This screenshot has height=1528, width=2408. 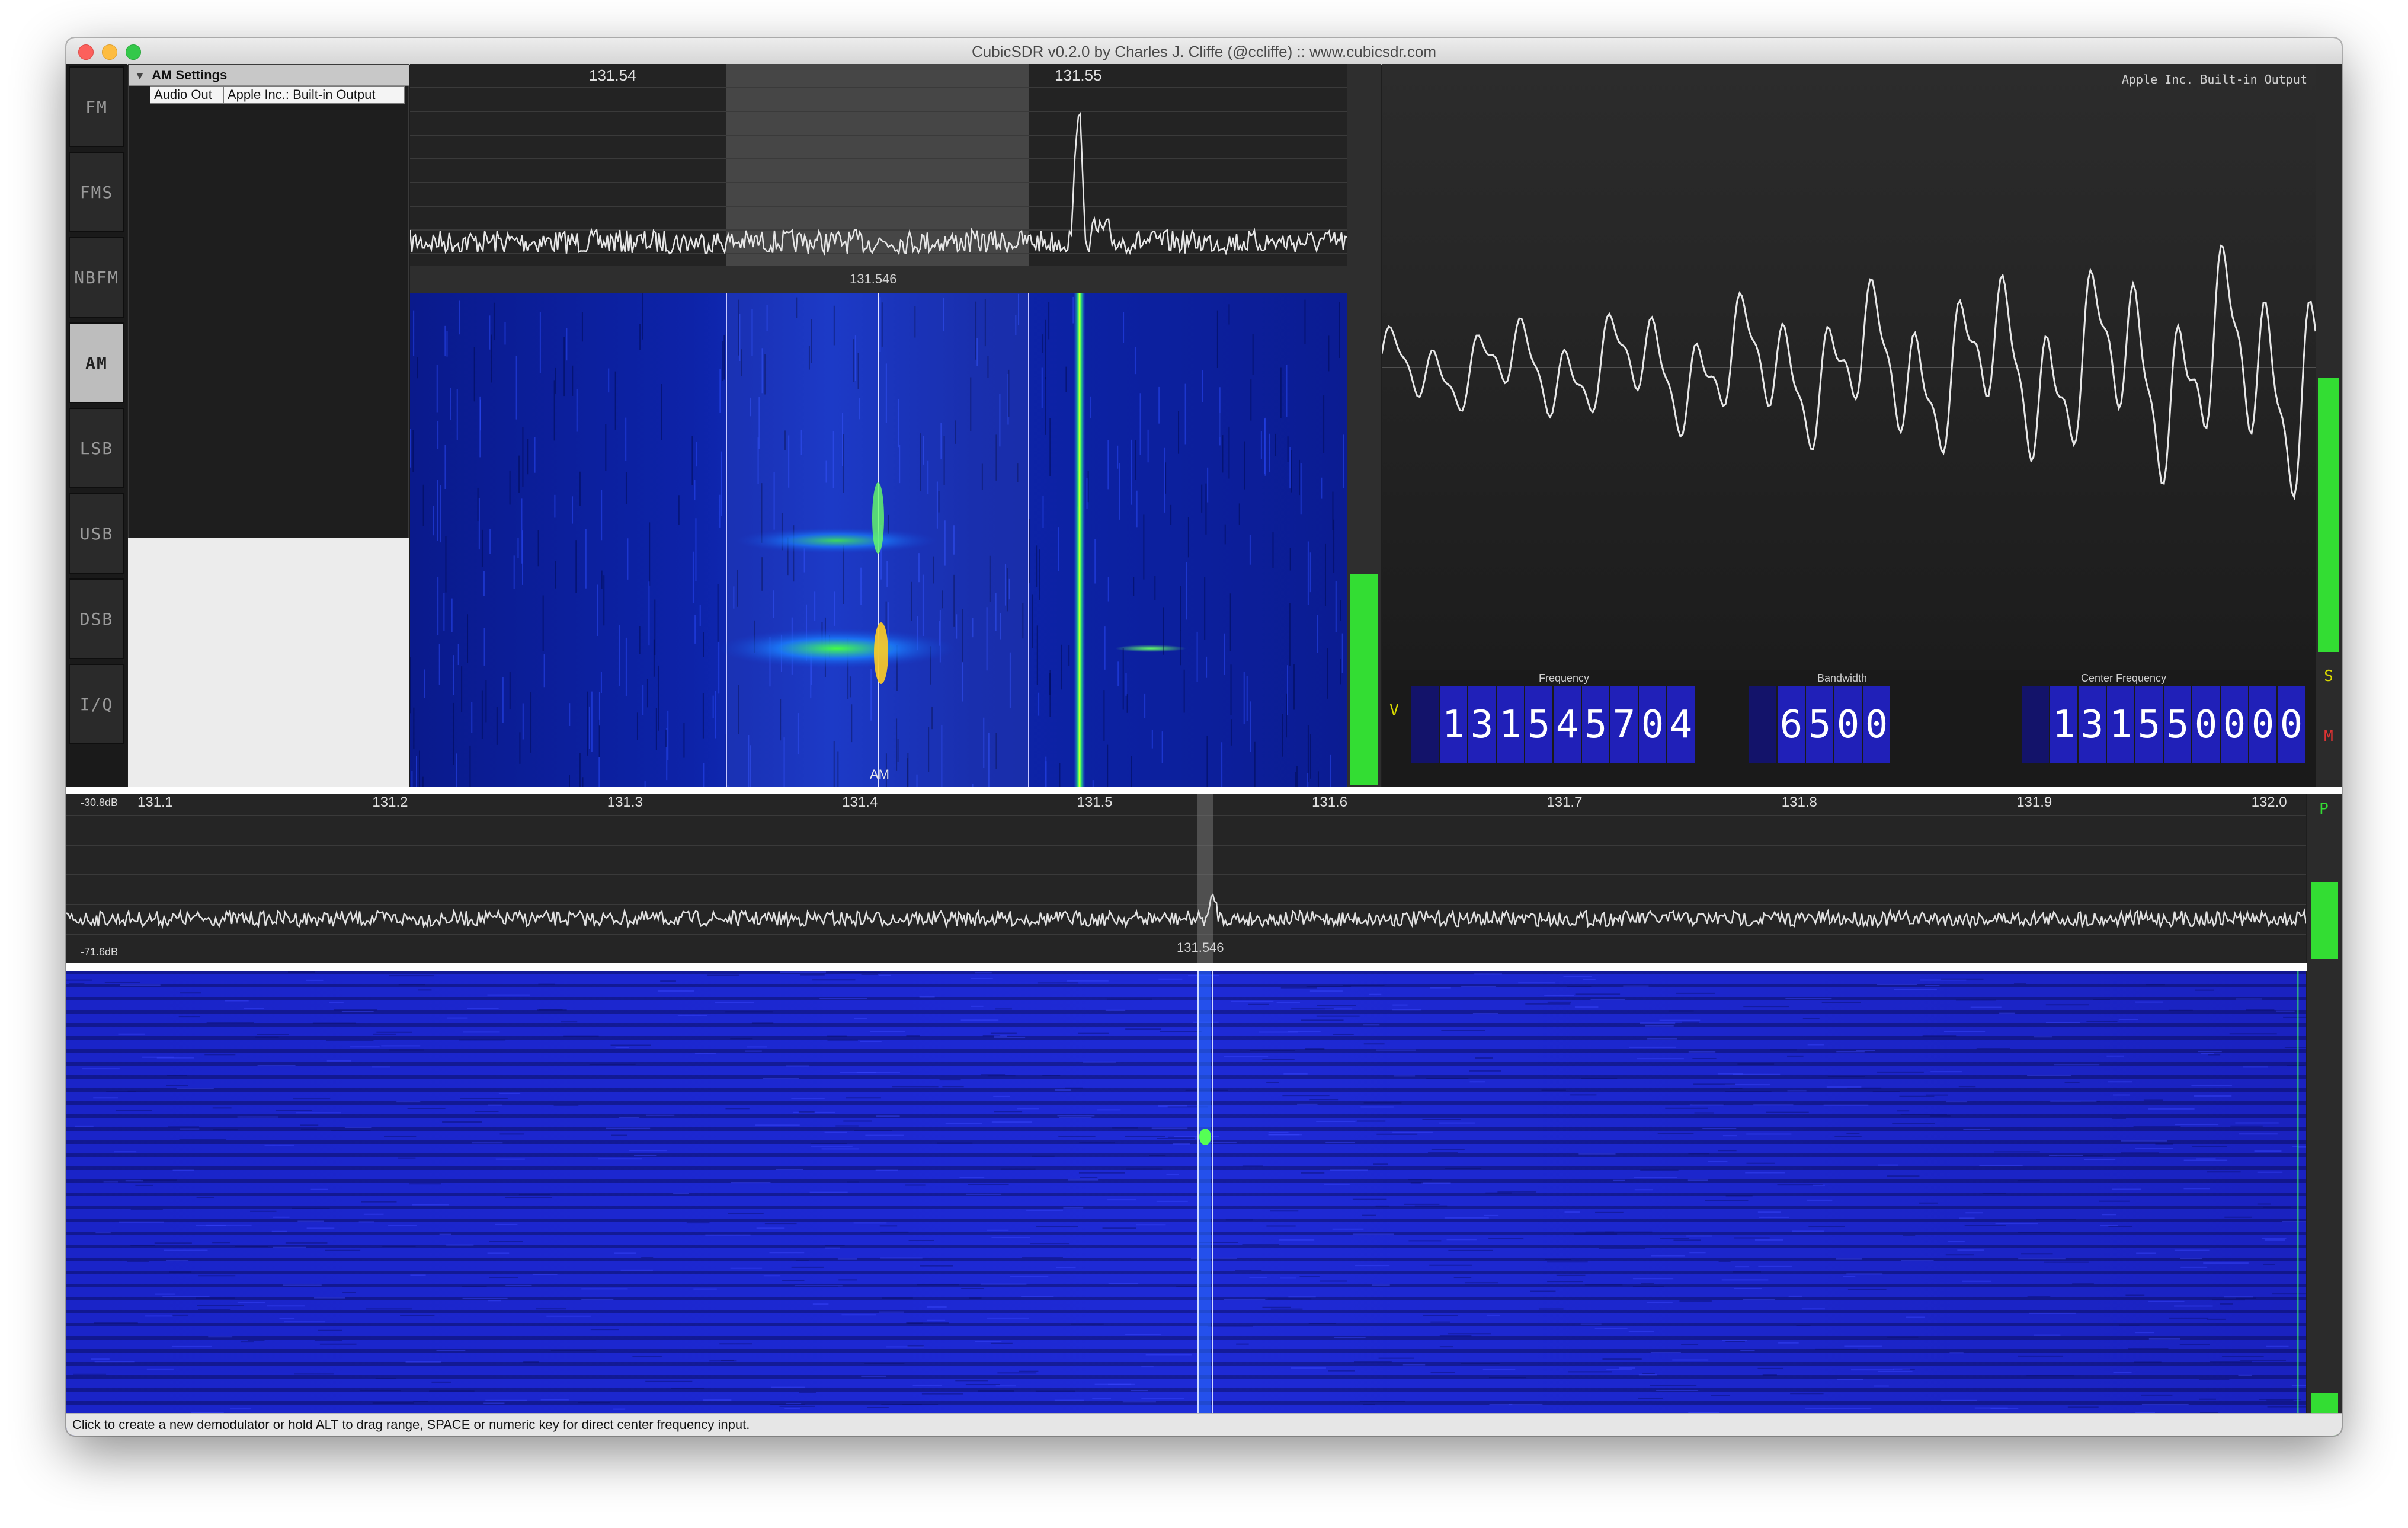 What do you see at coordinates (1394, 711) in the screenshot?
I see `view-lock-label: V` at bounding box center [1394, 711].